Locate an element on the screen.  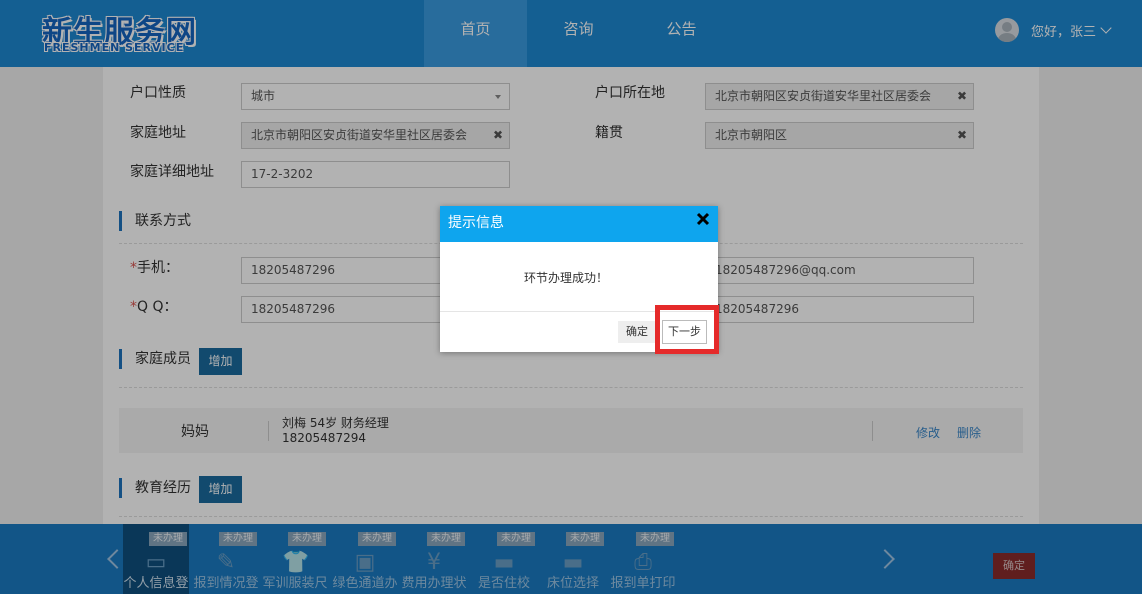
dialog-ok-button: 确定 is located at coordinates (637, 332).